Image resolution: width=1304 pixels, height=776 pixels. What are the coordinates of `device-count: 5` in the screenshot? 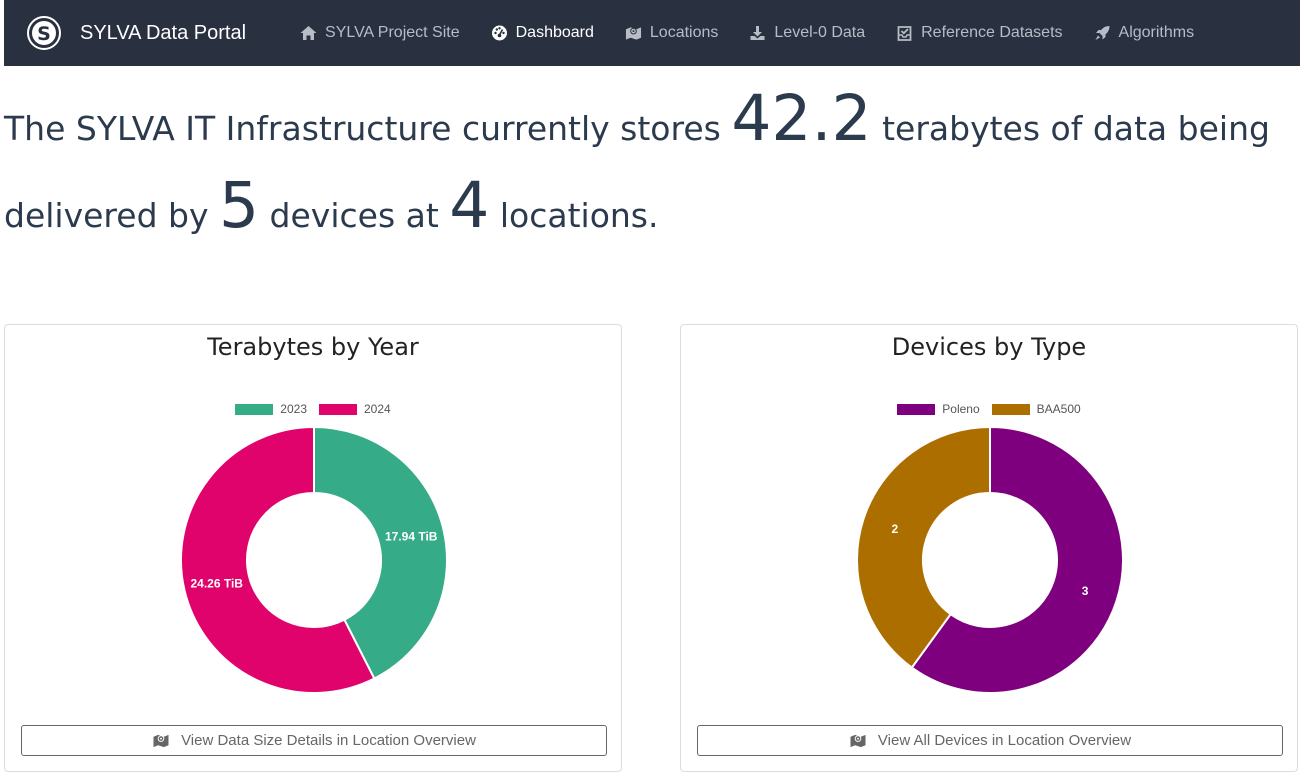 It's located at (239, 205).